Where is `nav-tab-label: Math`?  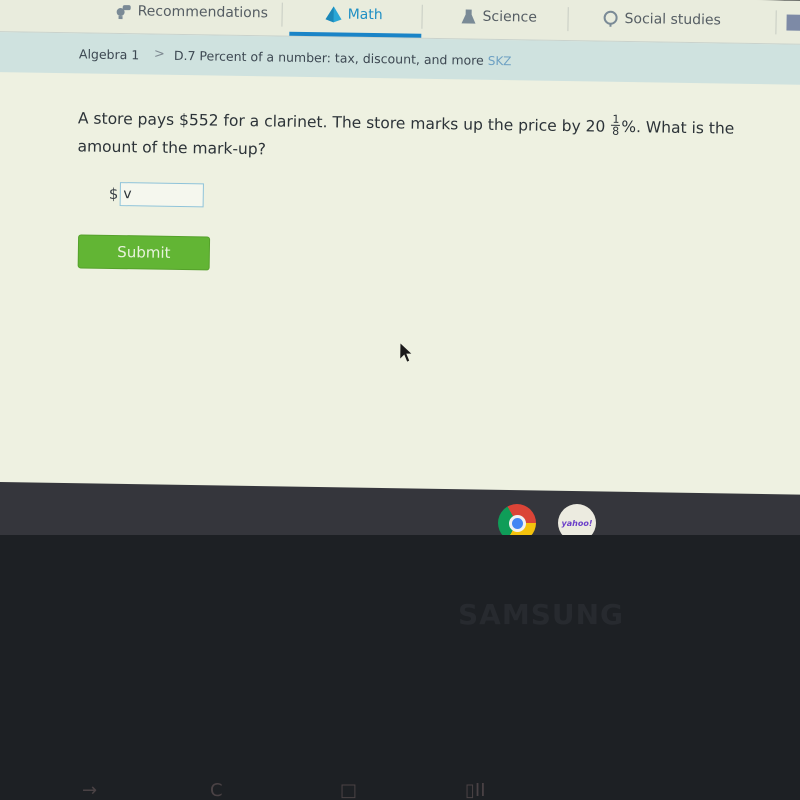 nav-tab-label: Math is located at coordinates (365, 15).